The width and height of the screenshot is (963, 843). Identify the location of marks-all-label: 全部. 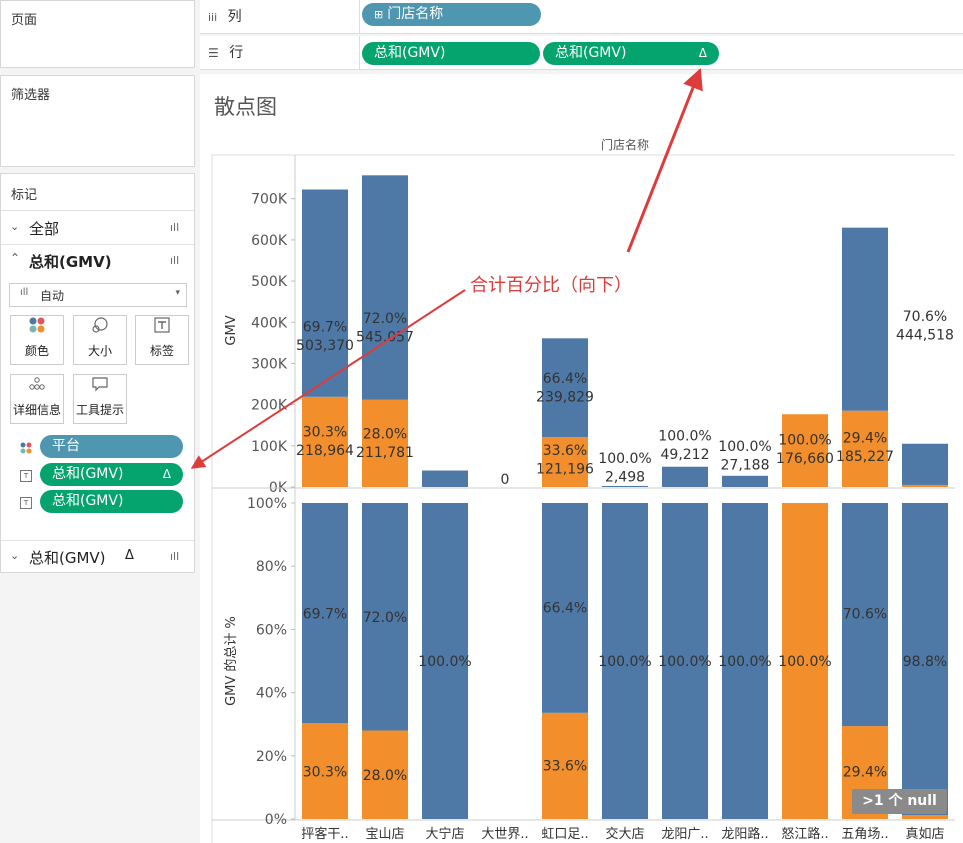
(44, 229).